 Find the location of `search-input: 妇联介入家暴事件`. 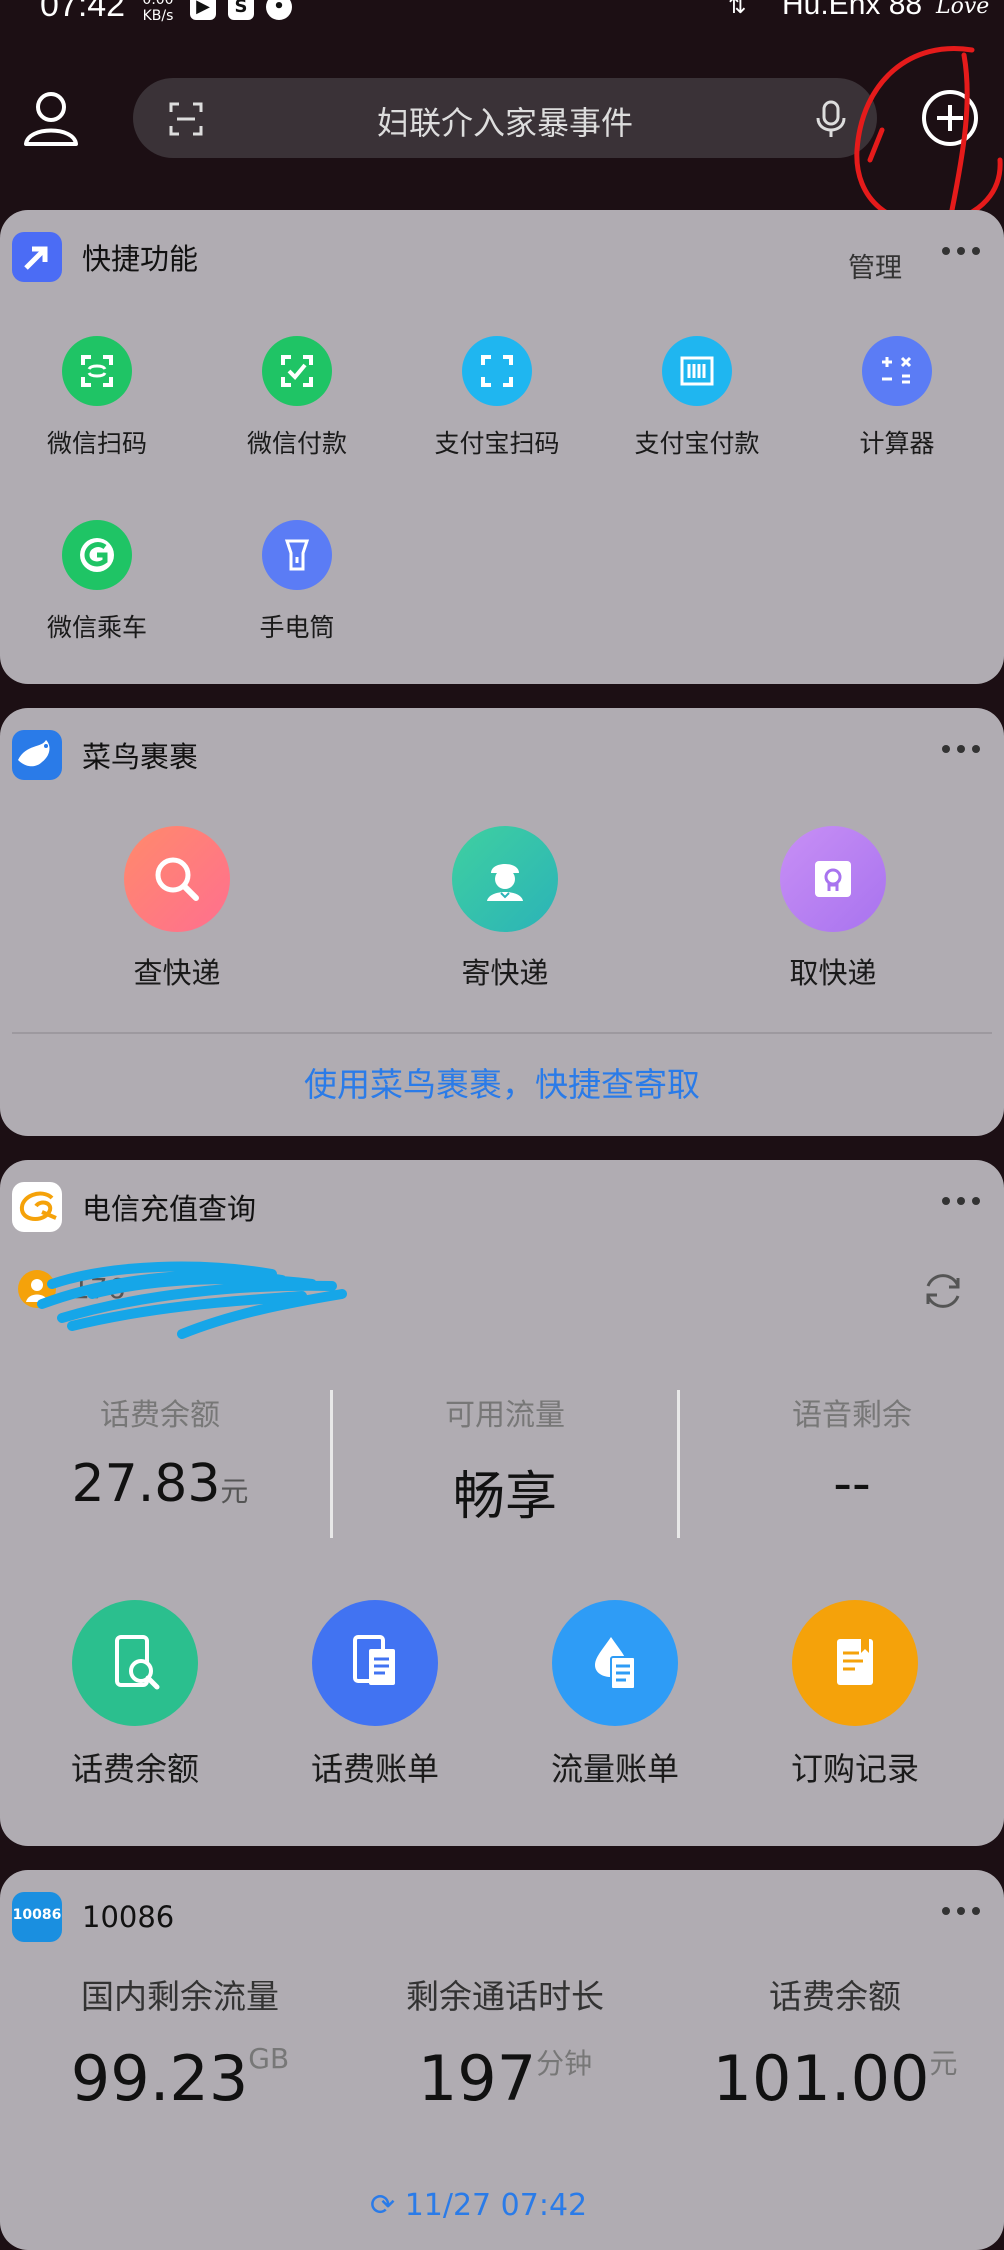

search-input: 妇联介入家暴事件 is located at coordinates (505, 121).